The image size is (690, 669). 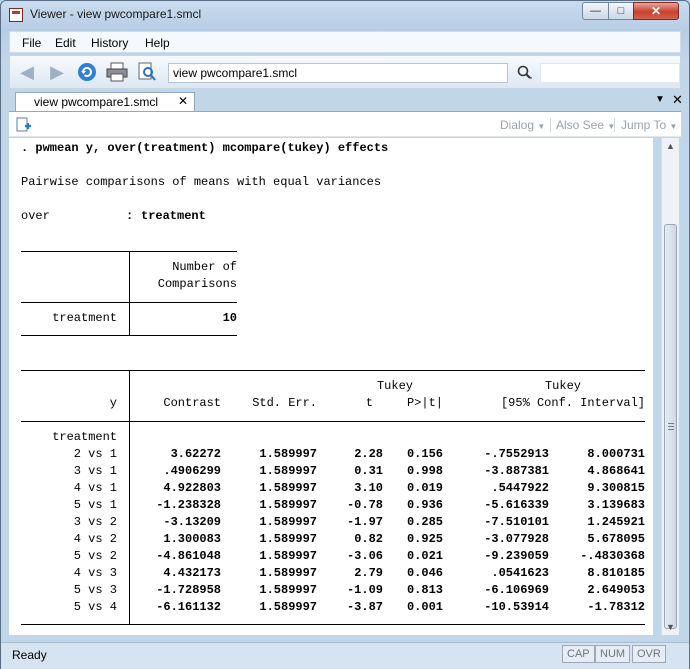 I want to click on title-bar: Viewer - view pwcompare1.smcl — □ ✕, so click(x=345, y=15).